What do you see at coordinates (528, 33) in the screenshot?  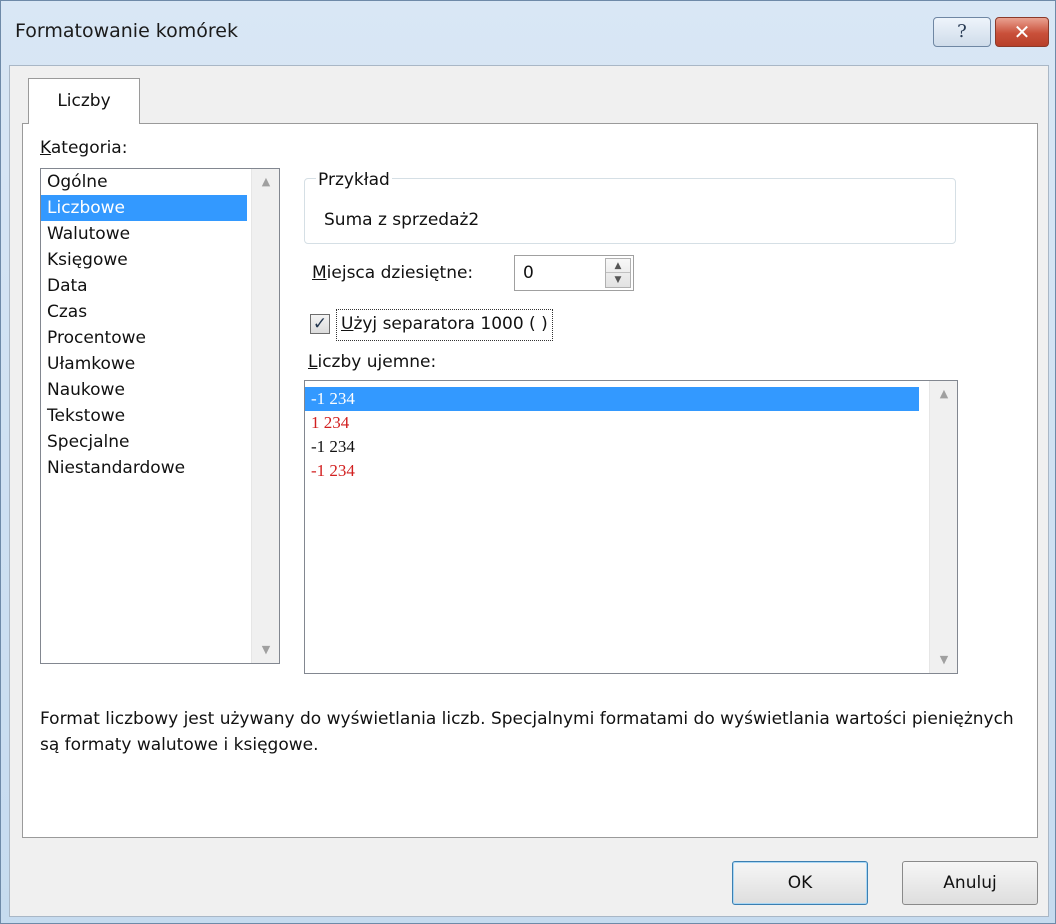 I see `title-bar: Formatowanie komórek ? ✕` at bounding box center [528, 33].